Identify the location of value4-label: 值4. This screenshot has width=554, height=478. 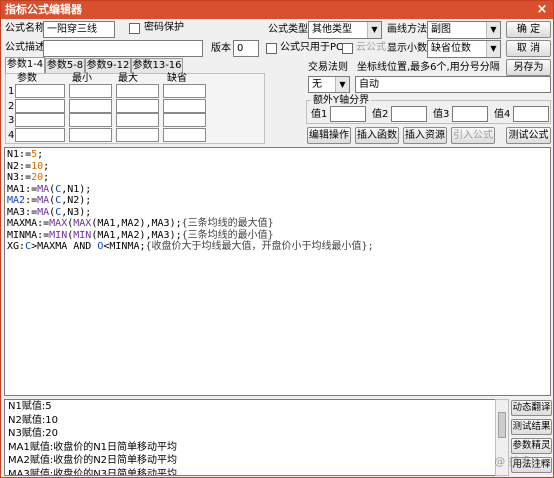
(502, 114).